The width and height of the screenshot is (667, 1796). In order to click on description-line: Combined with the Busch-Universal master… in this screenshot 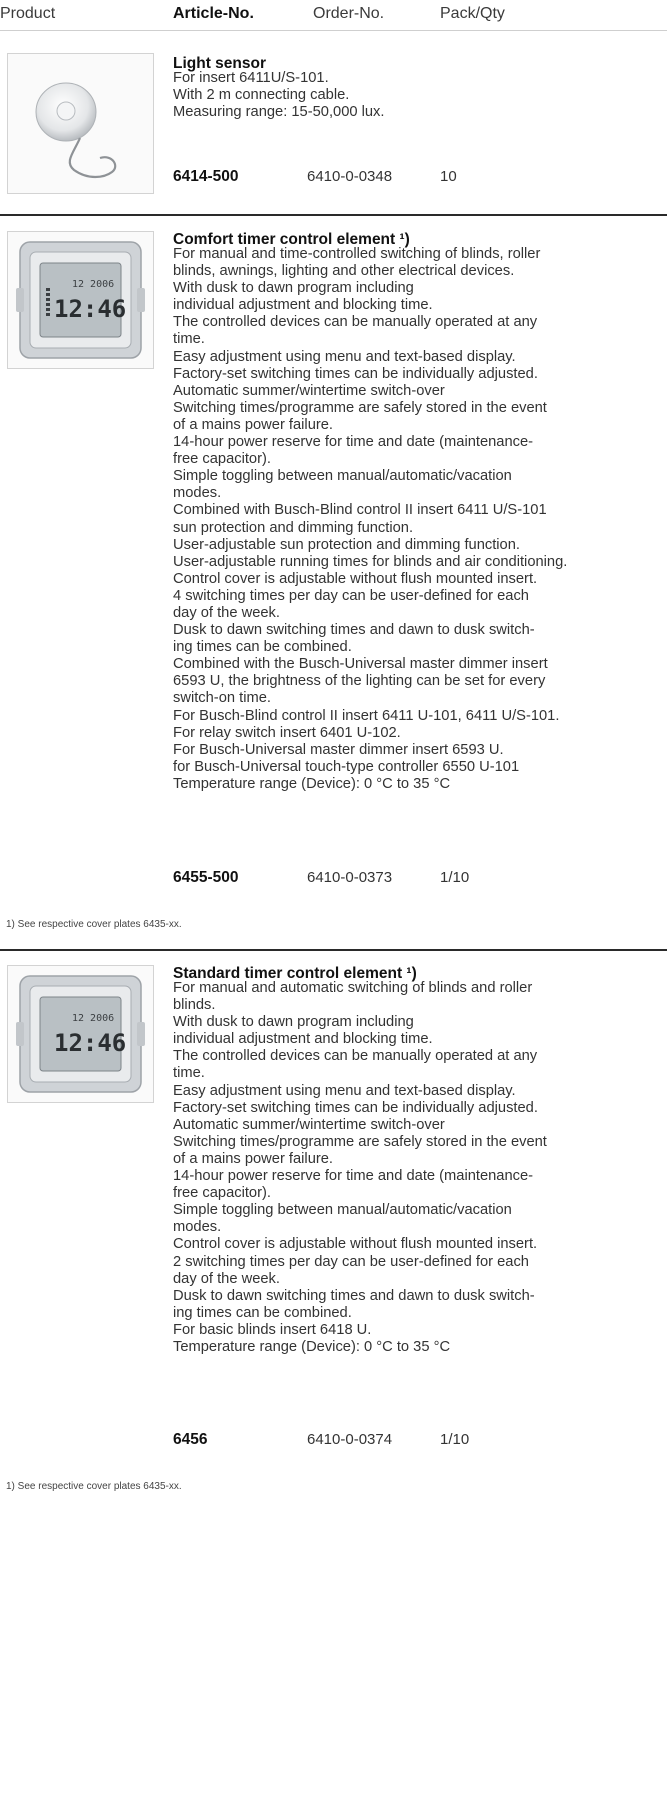, I will do `click(360, 664)`.